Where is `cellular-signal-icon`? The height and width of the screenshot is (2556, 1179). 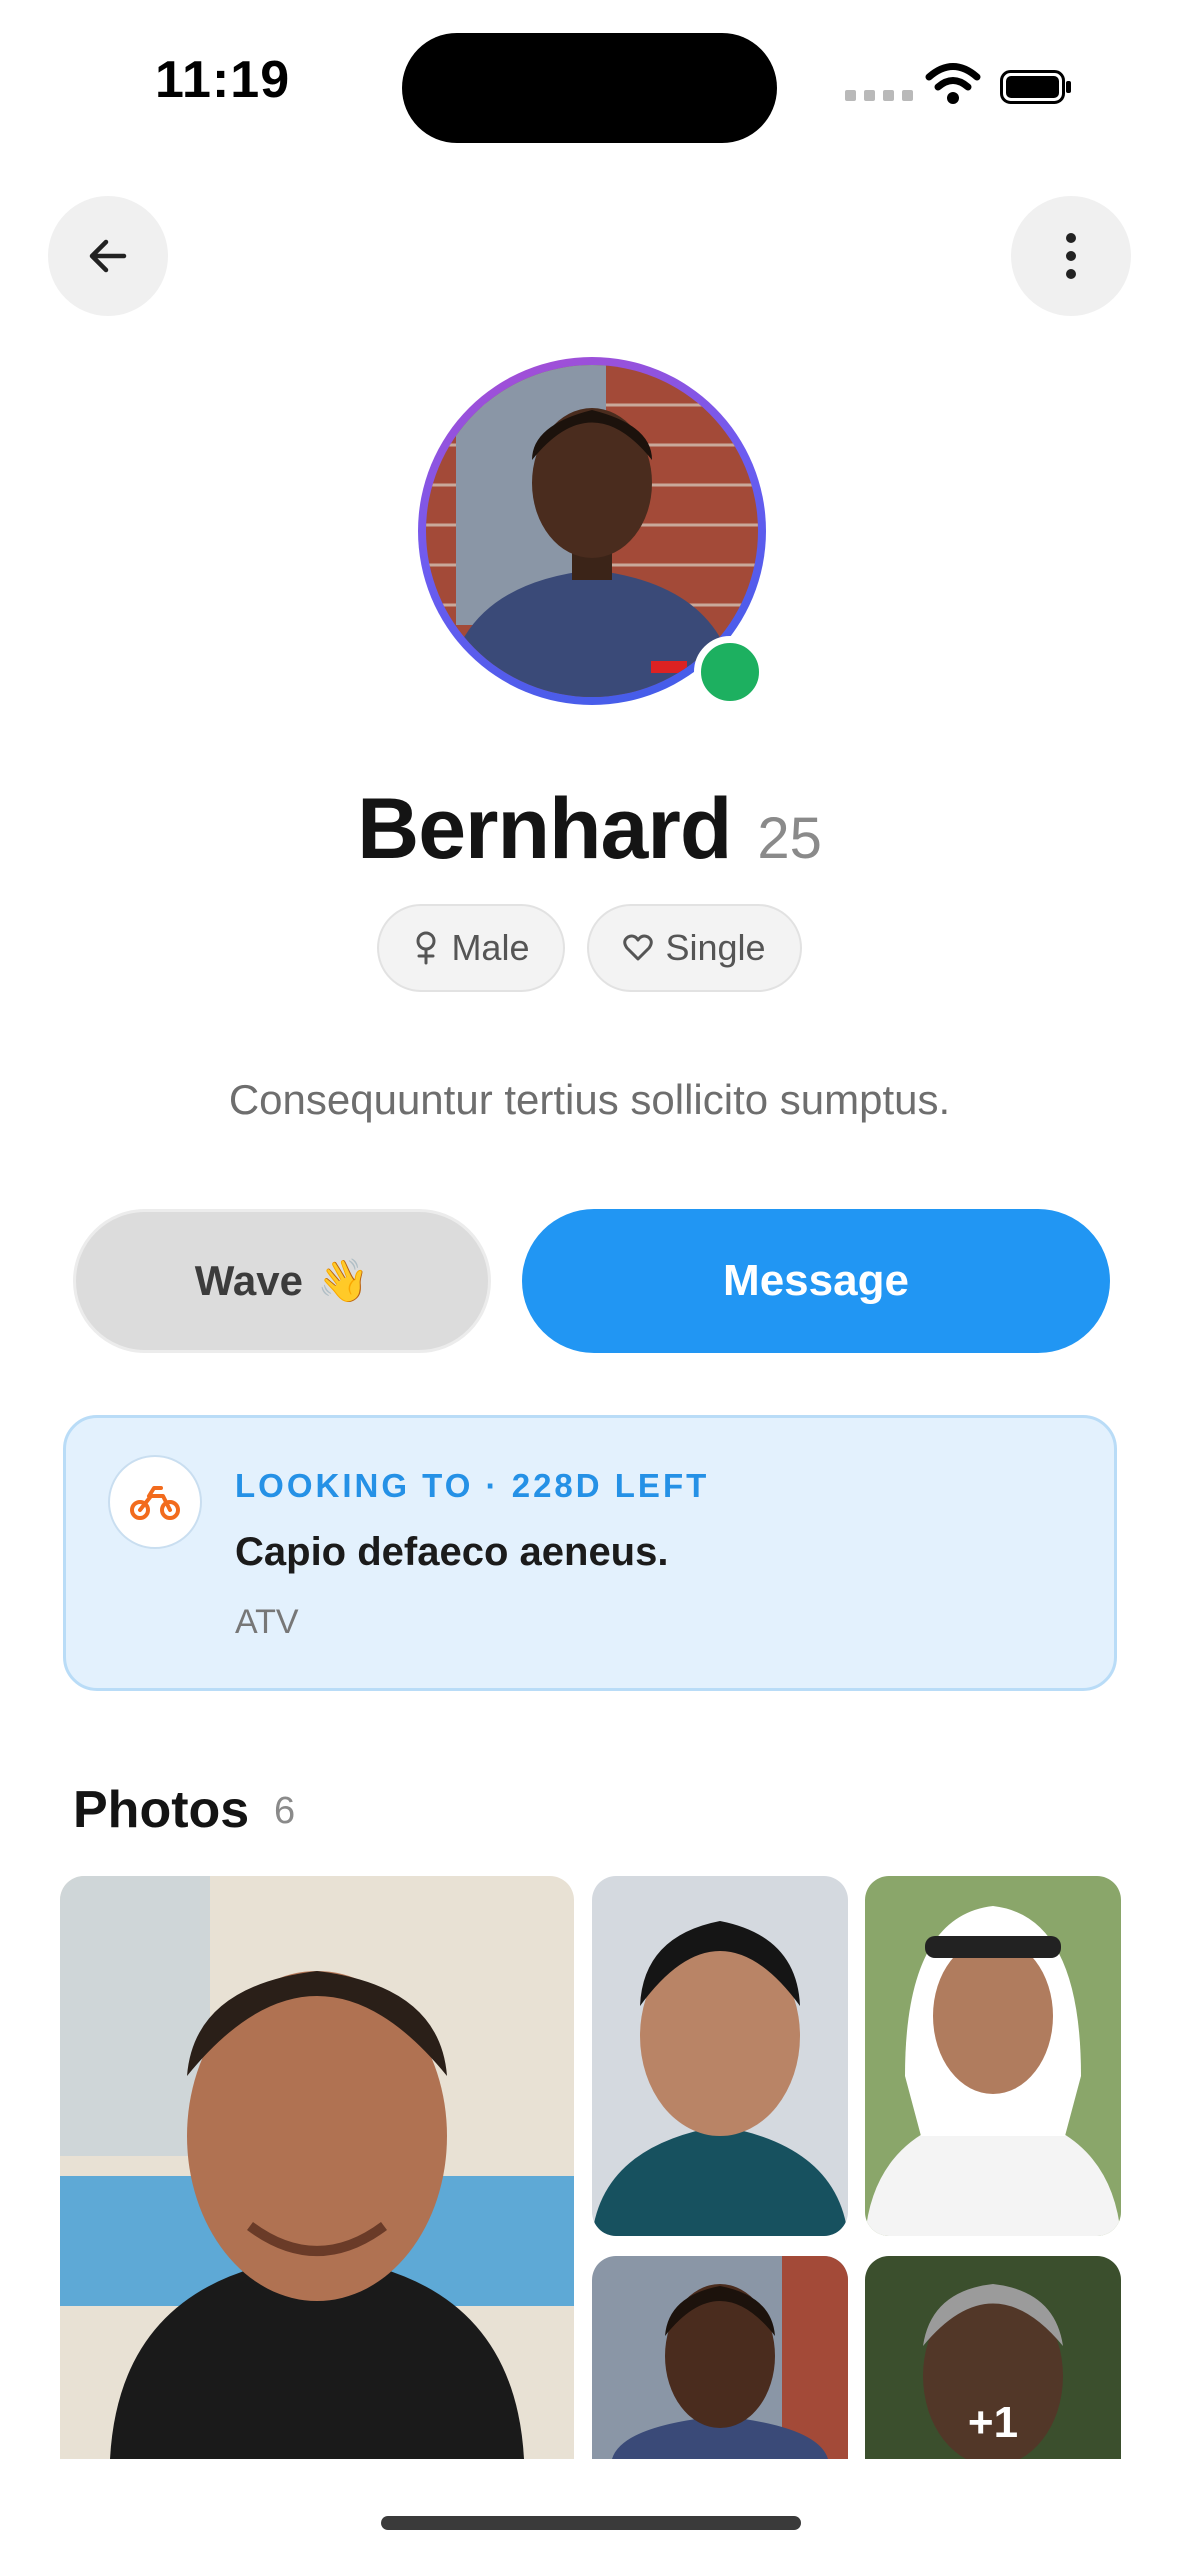
cellular-signal-icon is located at coordinates (879, 95).